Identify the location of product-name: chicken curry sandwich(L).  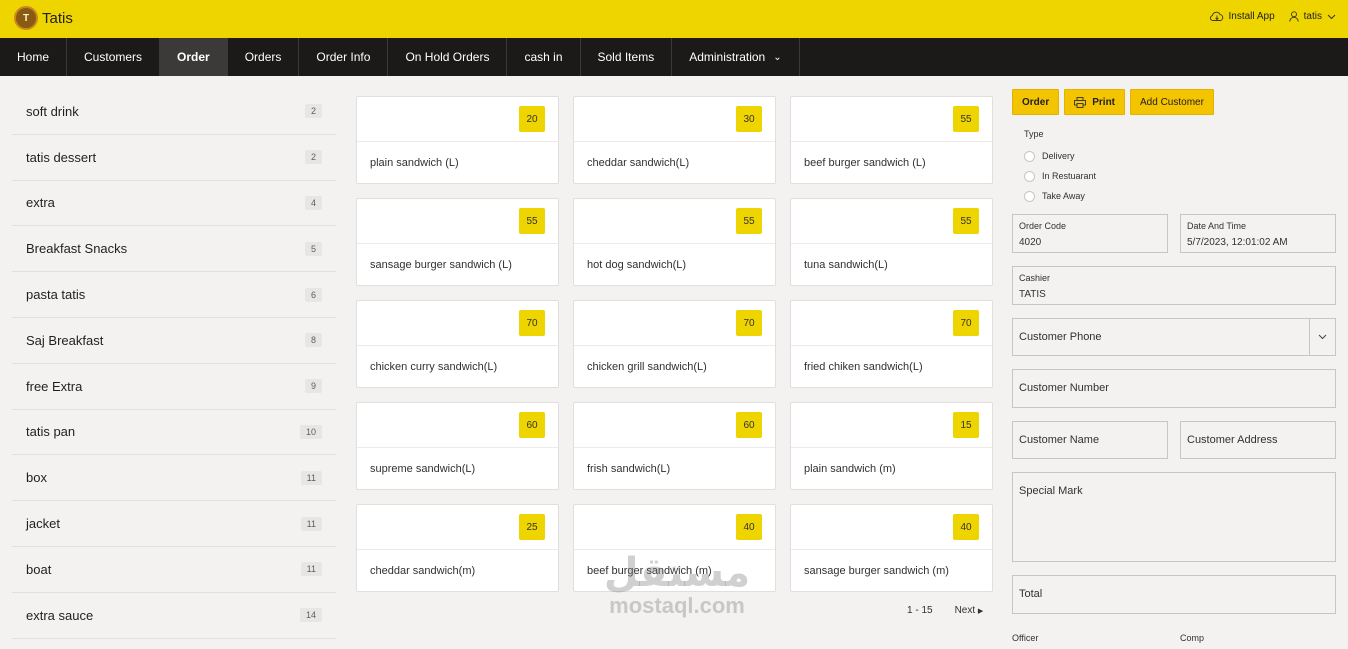
(434, 367).